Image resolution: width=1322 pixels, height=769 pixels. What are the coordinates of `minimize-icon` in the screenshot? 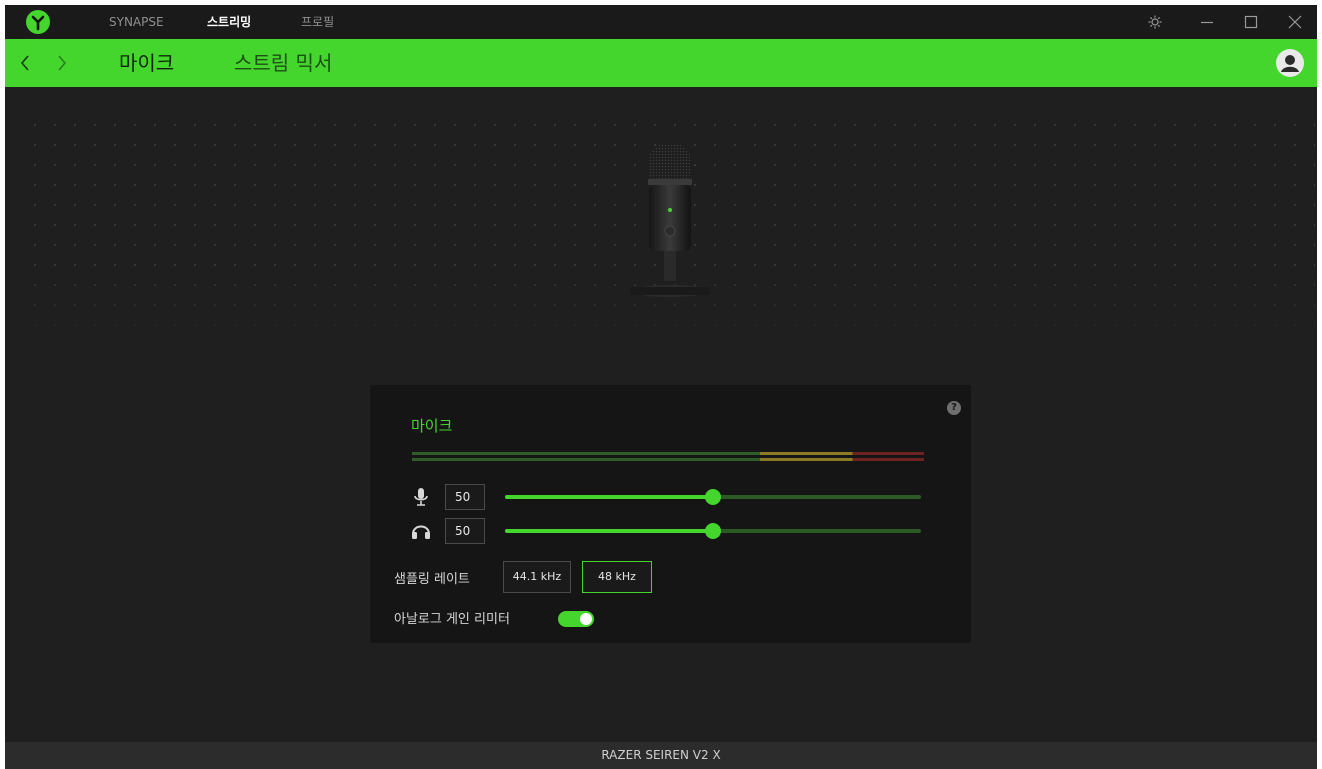 It's located at (1207, 22).